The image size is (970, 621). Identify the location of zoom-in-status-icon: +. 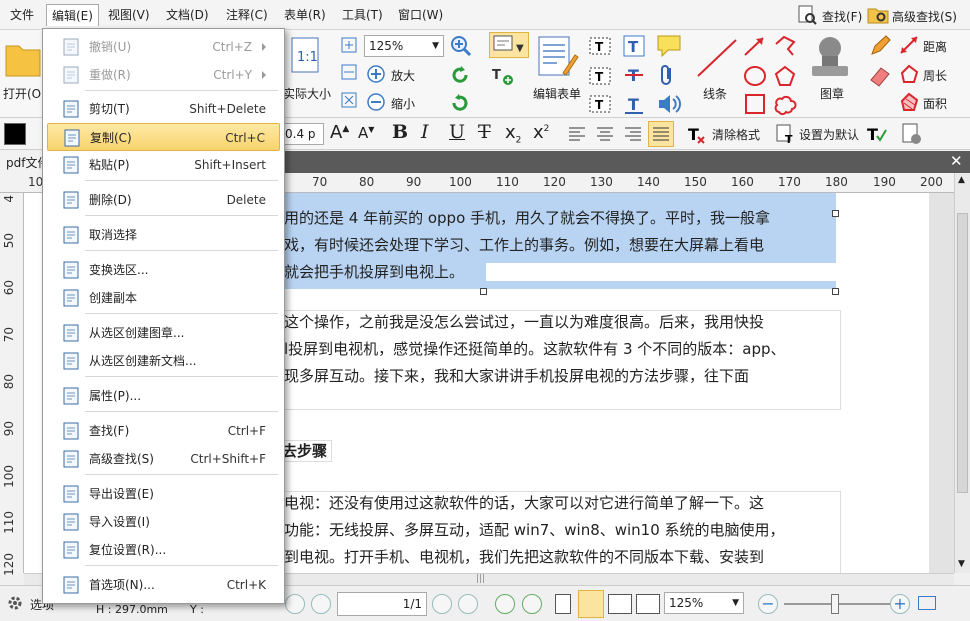
(900, 604).